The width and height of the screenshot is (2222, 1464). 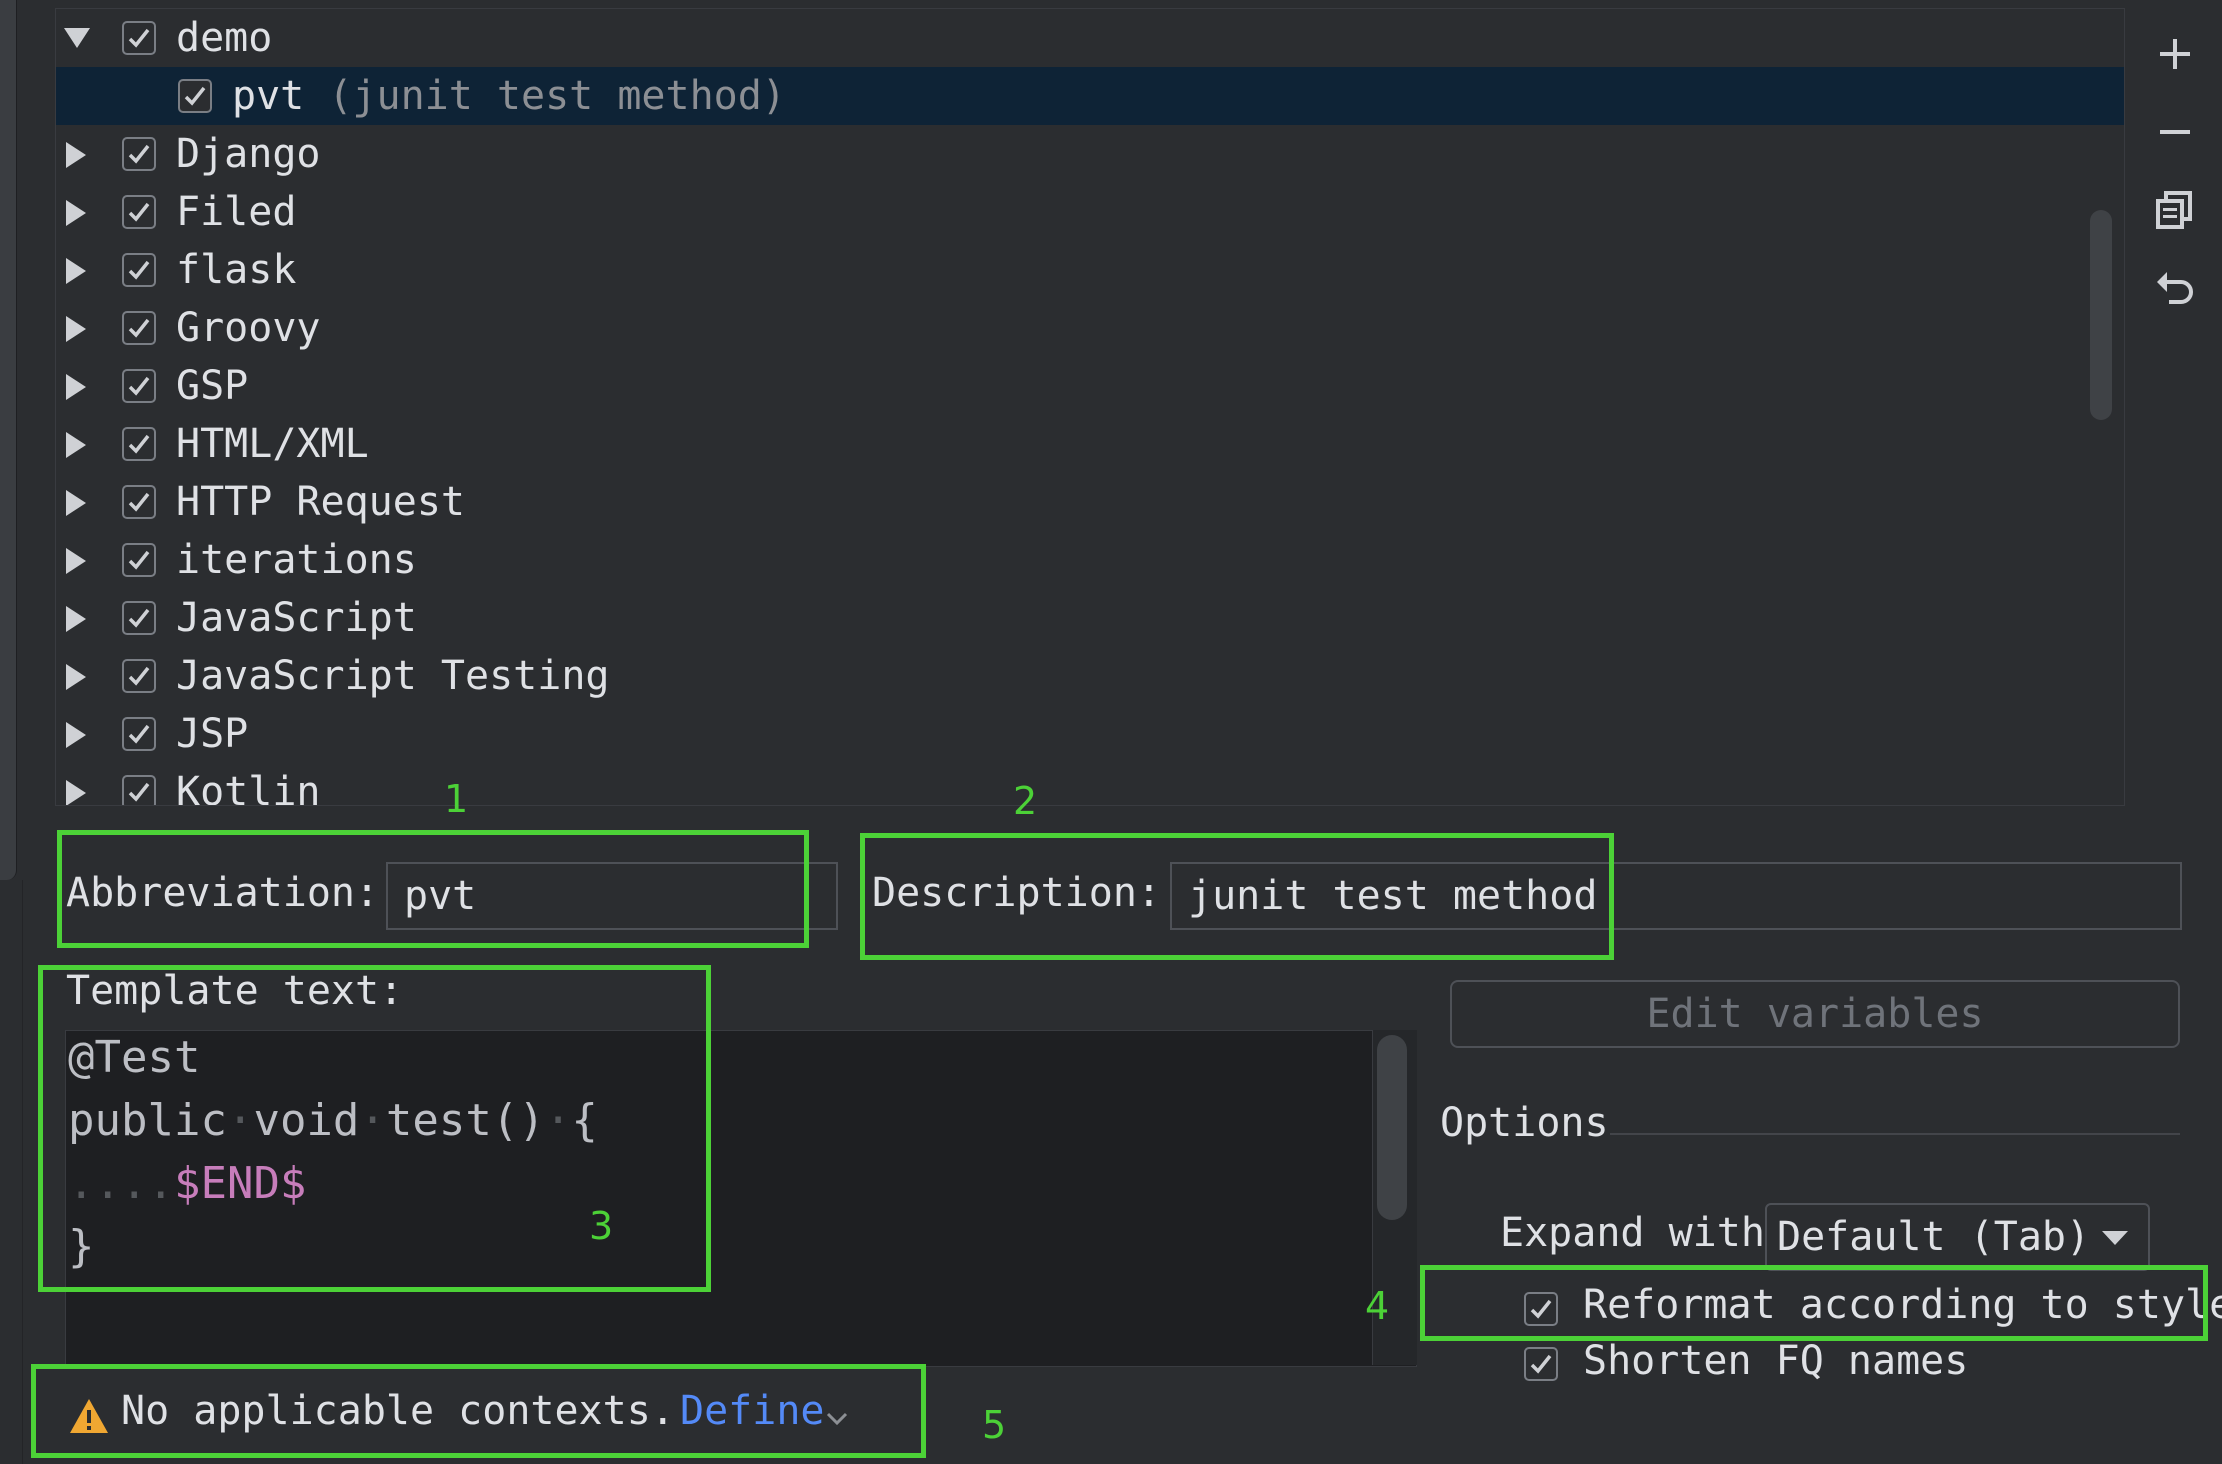 I want to click on shorten-fq-checkbox, so click(x=1541, y=1364).